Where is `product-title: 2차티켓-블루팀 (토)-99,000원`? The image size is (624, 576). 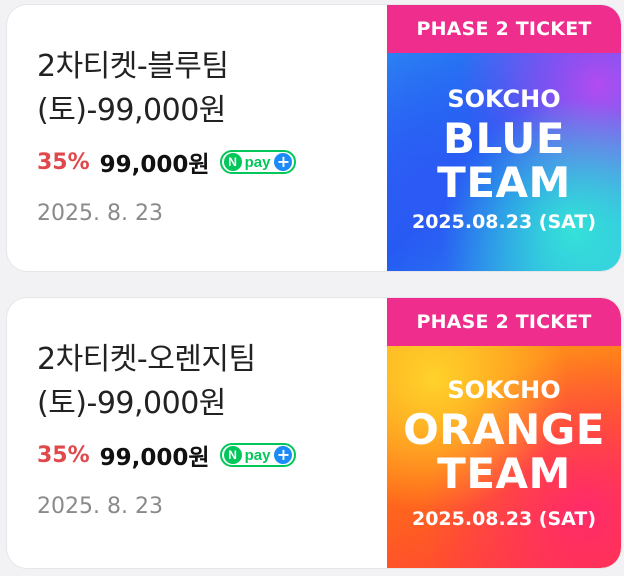
product-title: 2차티켓-블루팀 (토)-99,000원 is located at coordinates (207, 89).